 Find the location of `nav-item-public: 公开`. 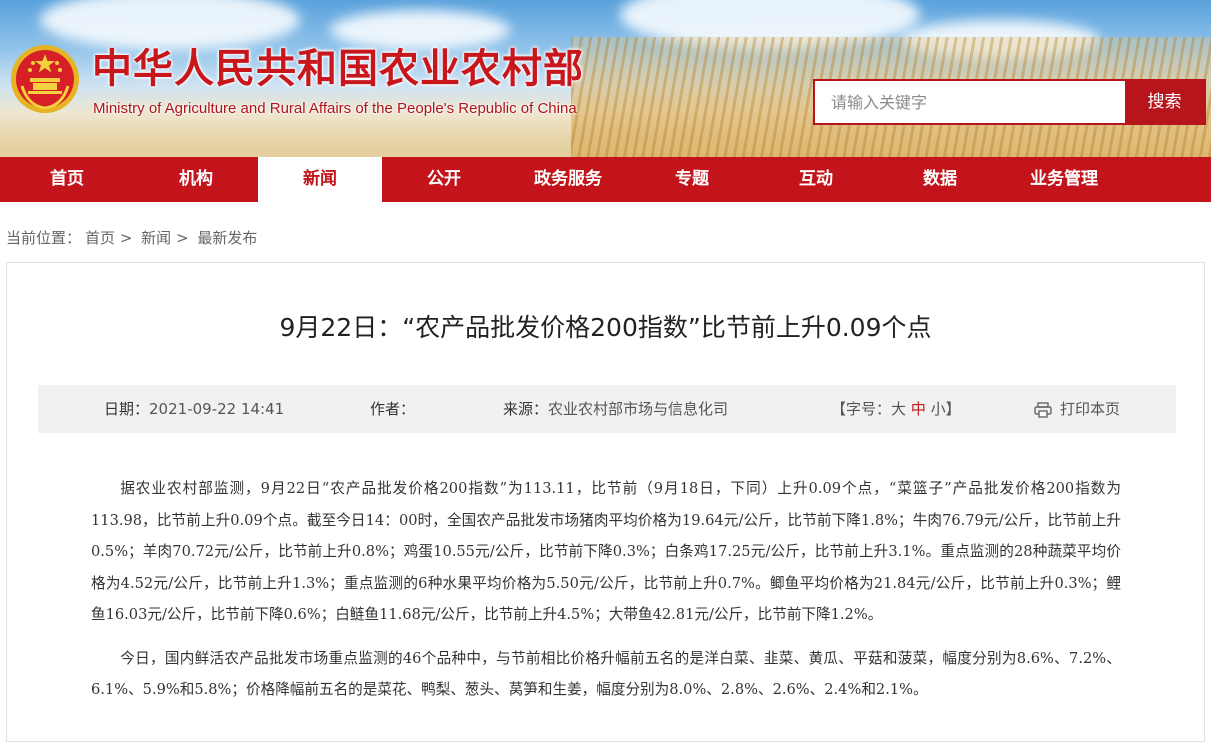

nav-item-public: 公开 is located at coordinates (444, 179).